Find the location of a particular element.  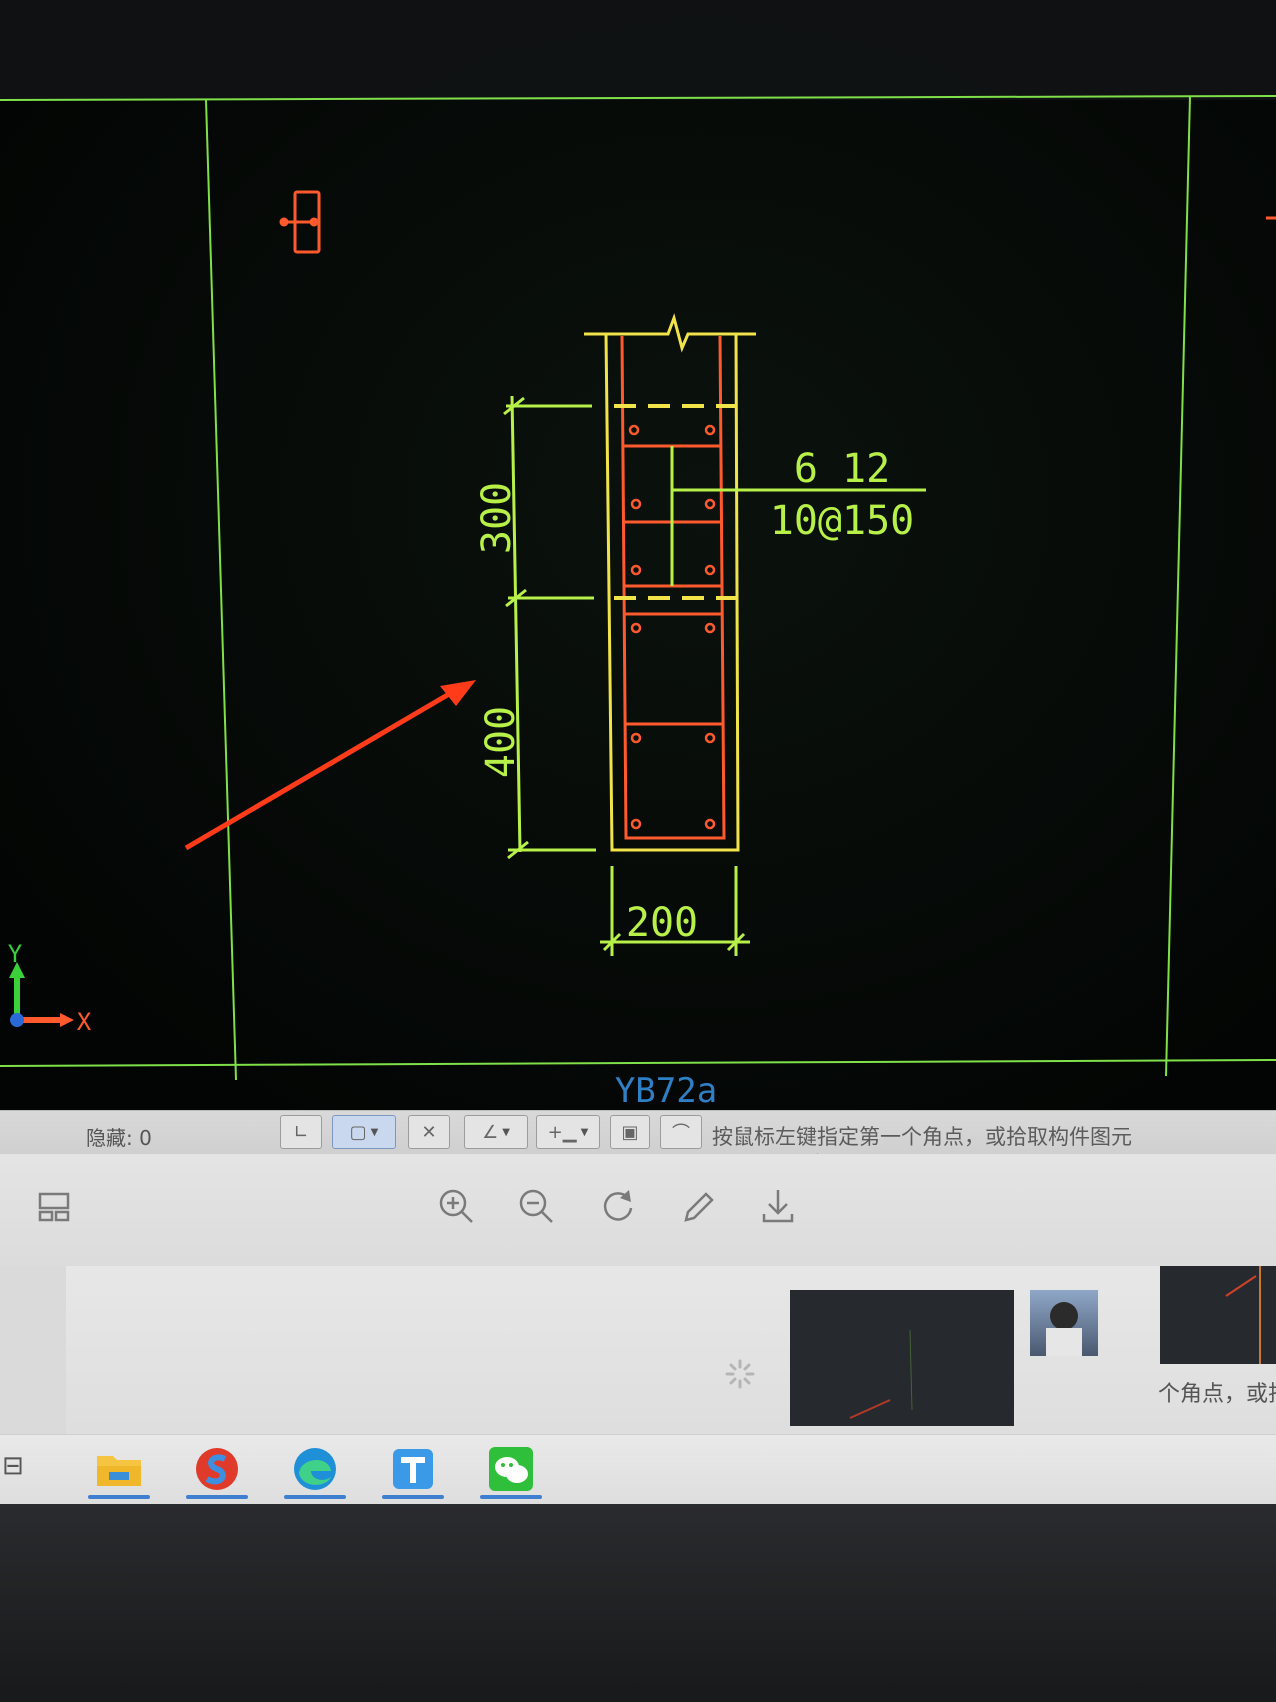

taskbar: ⊟ is located at coordinates (638, 1469).